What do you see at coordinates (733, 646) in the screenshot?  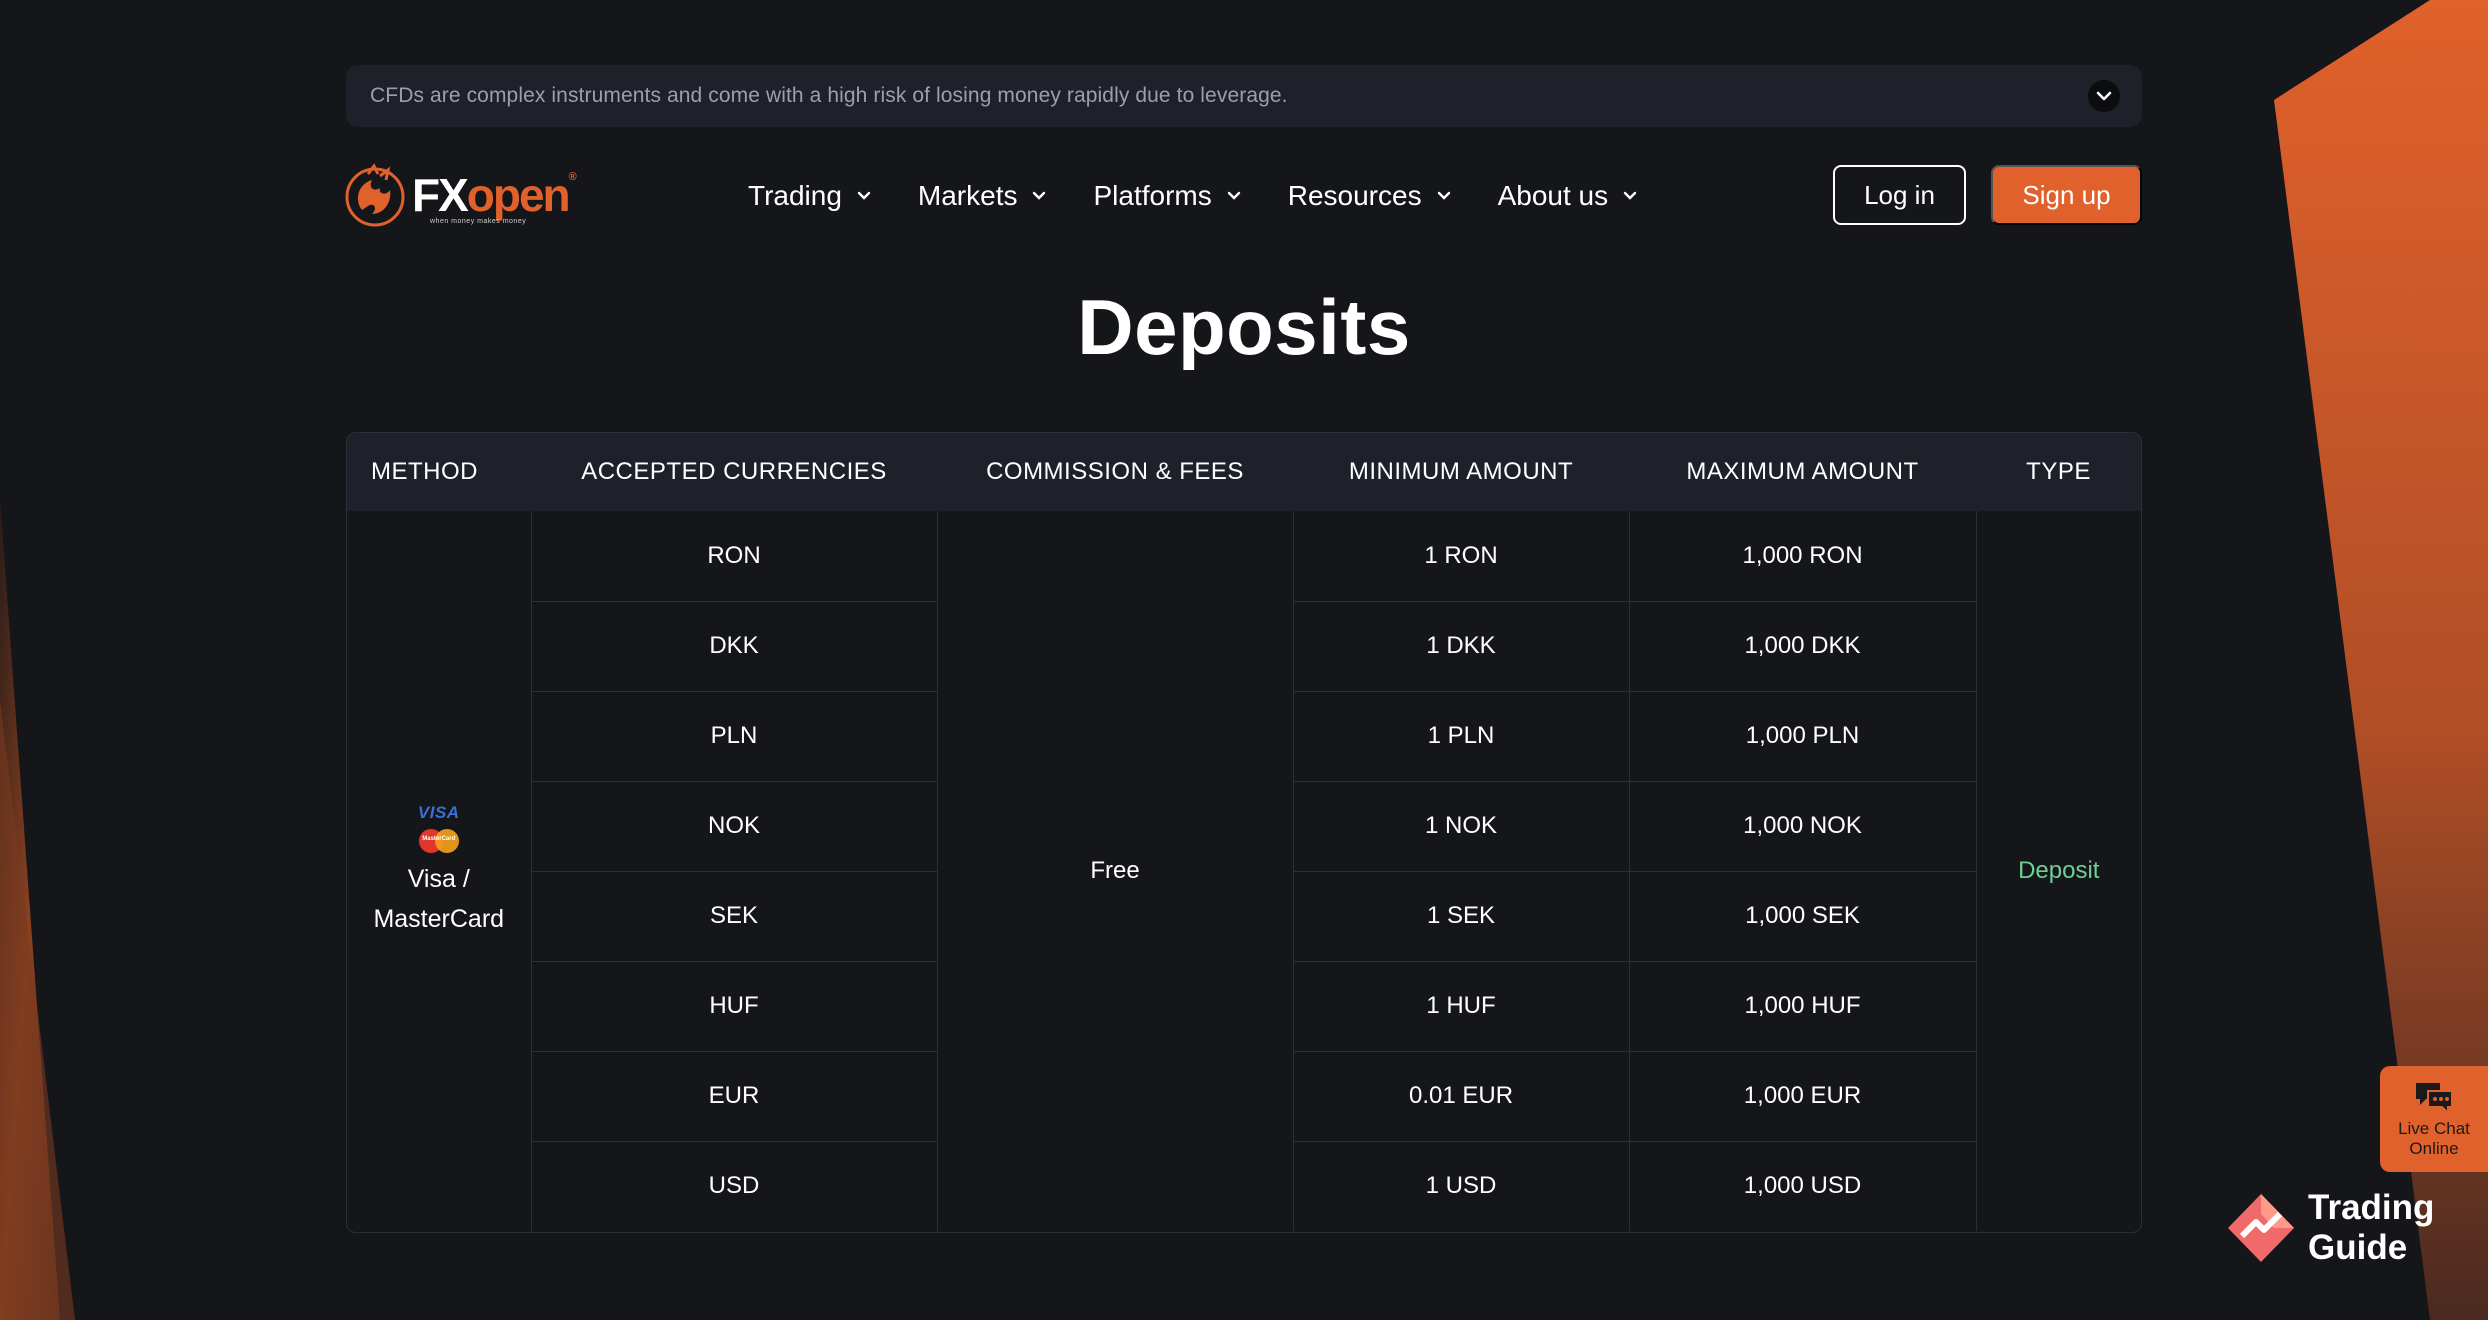 I see `currency-cell: DKK` at bounding box center [733, 646].